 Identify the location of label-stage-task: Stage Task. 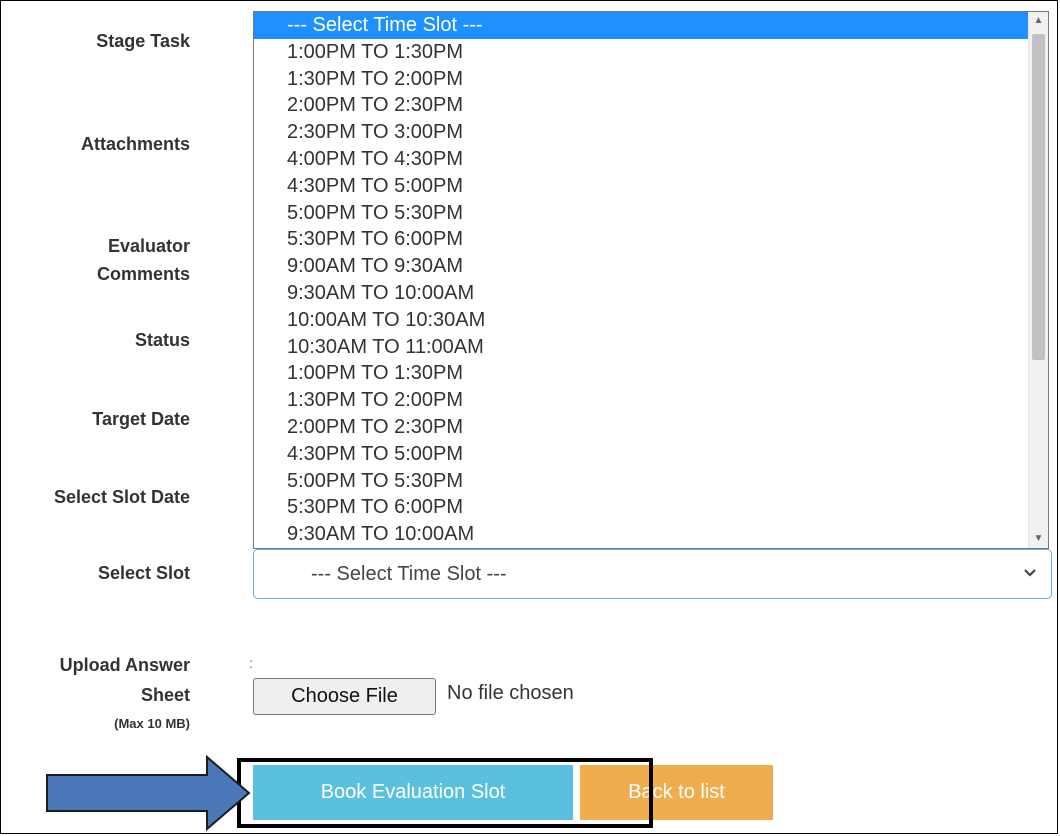
(143, 41).